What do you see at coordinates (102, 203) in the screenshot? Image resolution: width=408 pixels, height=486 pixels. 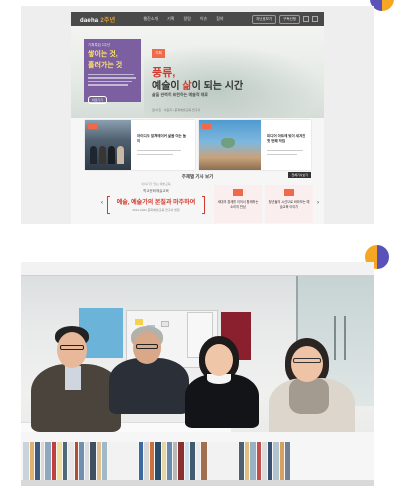 I see `chevron-left-icon: ‹` at bounding box center [102, 203].